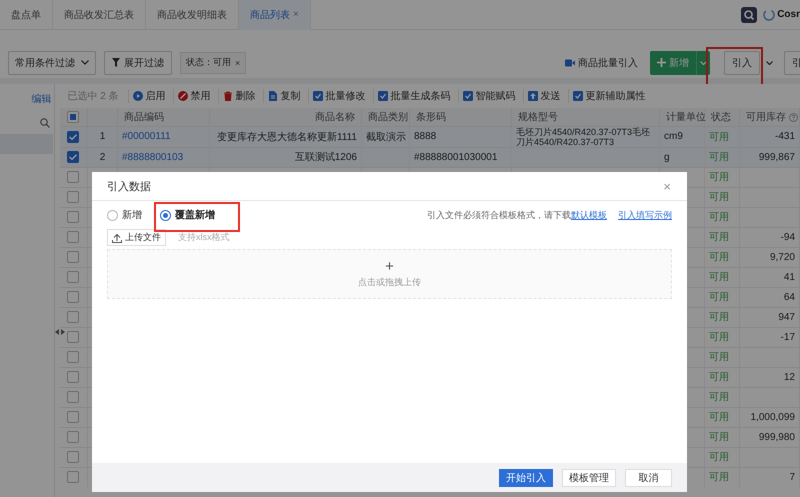  Describe the element at coordinates (283, 96) in the screenshot. I see `toolbar-button: 复制` at that location.